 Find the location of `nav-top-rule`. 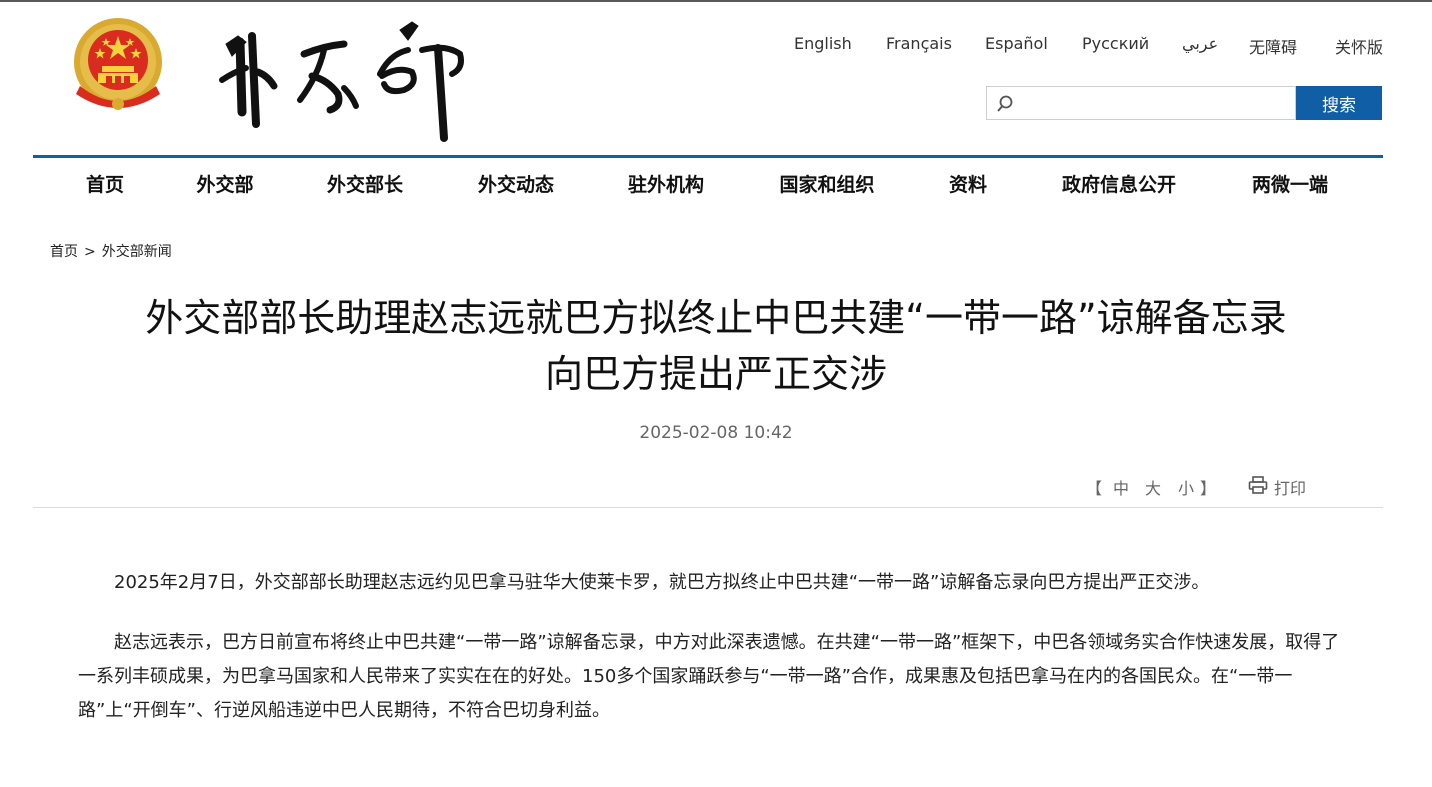

nav-top-rule is located at coordinates (708, 156).